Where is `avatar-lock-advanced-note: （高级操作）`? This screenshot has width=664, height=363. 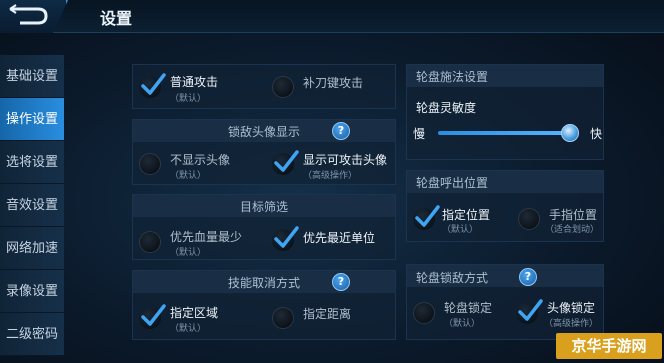 avatar-lock-advanced-note: （高级操作） is located at coordinates (571, 324).